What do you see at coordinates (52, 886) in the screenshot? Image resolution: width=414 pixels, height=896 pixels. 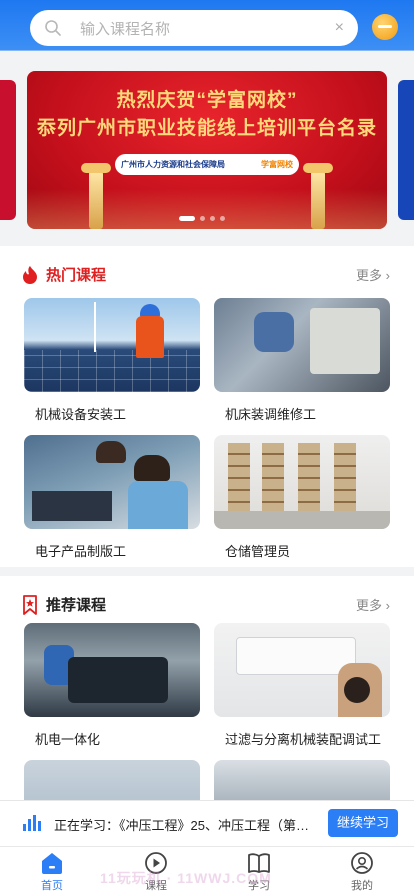 I see `tab-label: 首页` at bounding box center [52, 886].